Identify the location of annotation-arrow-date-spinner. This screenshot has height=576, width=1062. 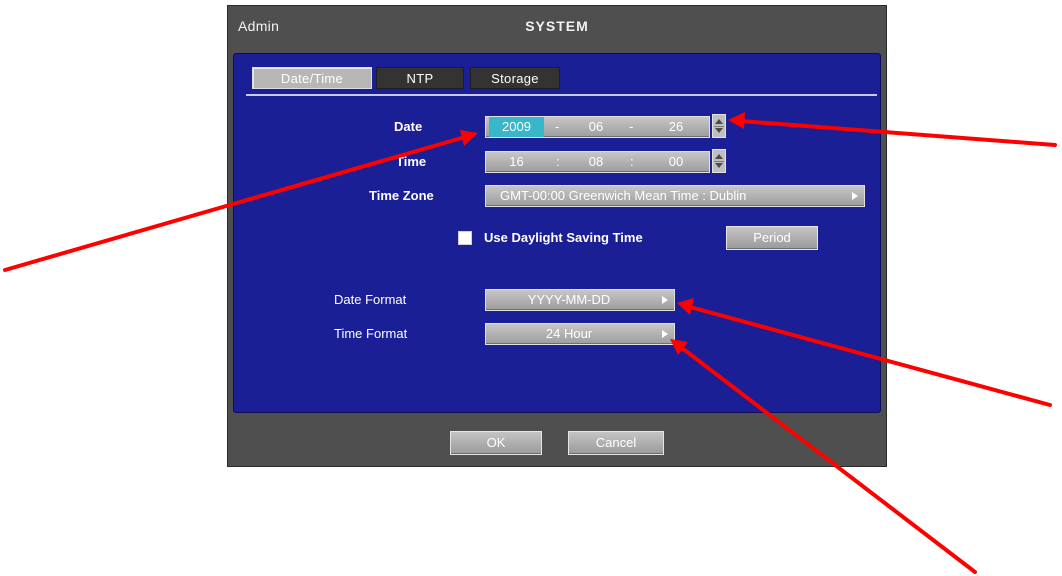
(897, 133).